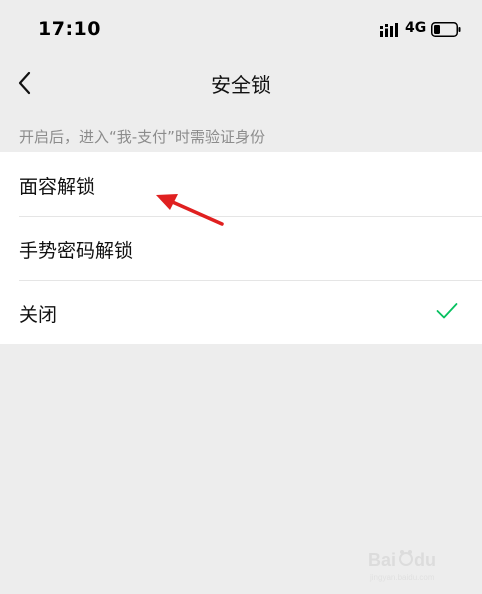 This screenshot has height=594, width=482. Describe the element at coordinates (402, 566) in the screenshot. I see `baidu-jingyan-watermark-icon: Bai du jingyan.baidu.com` at that location.